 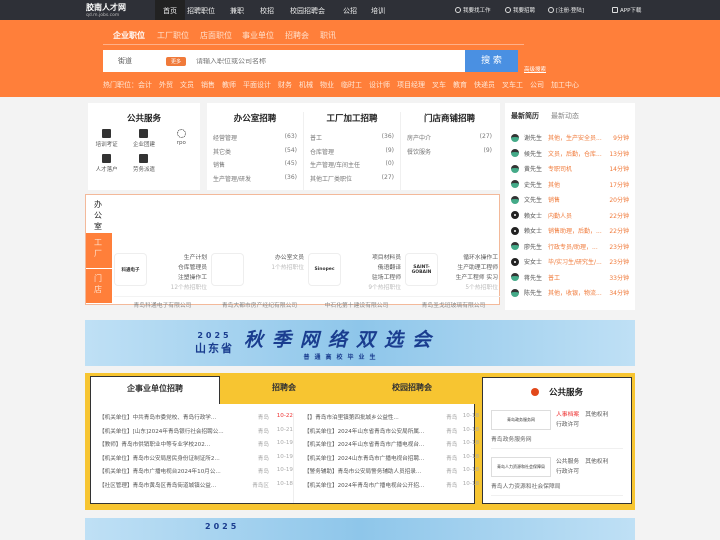 What do you see at coordinates (449, 154) in the screenshot?
I see `category-link: 餐饮服务 (9)` at bounding box center [449, 154].